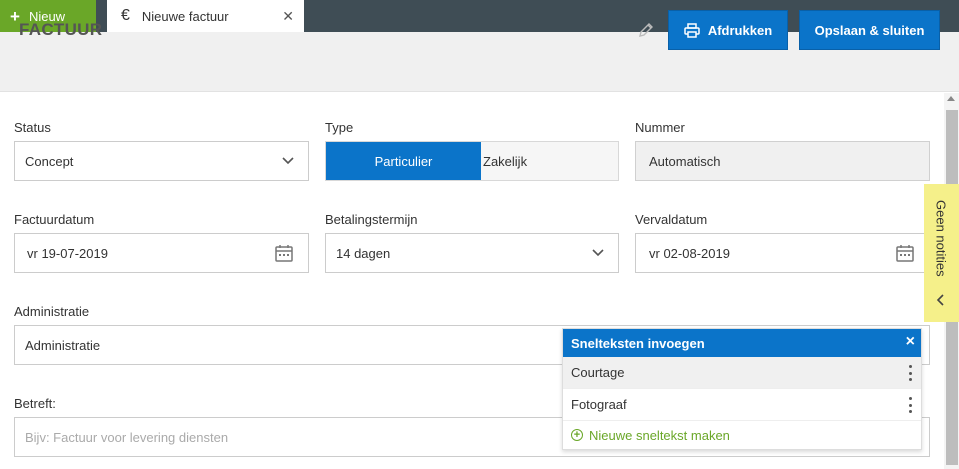 Image resolution: width=959 pixels, height=469 pixels. What do you see at coordinates (63, 345) in the screenshot?
I see `administratie-value: Administratie` at bounding box center [63, 345].